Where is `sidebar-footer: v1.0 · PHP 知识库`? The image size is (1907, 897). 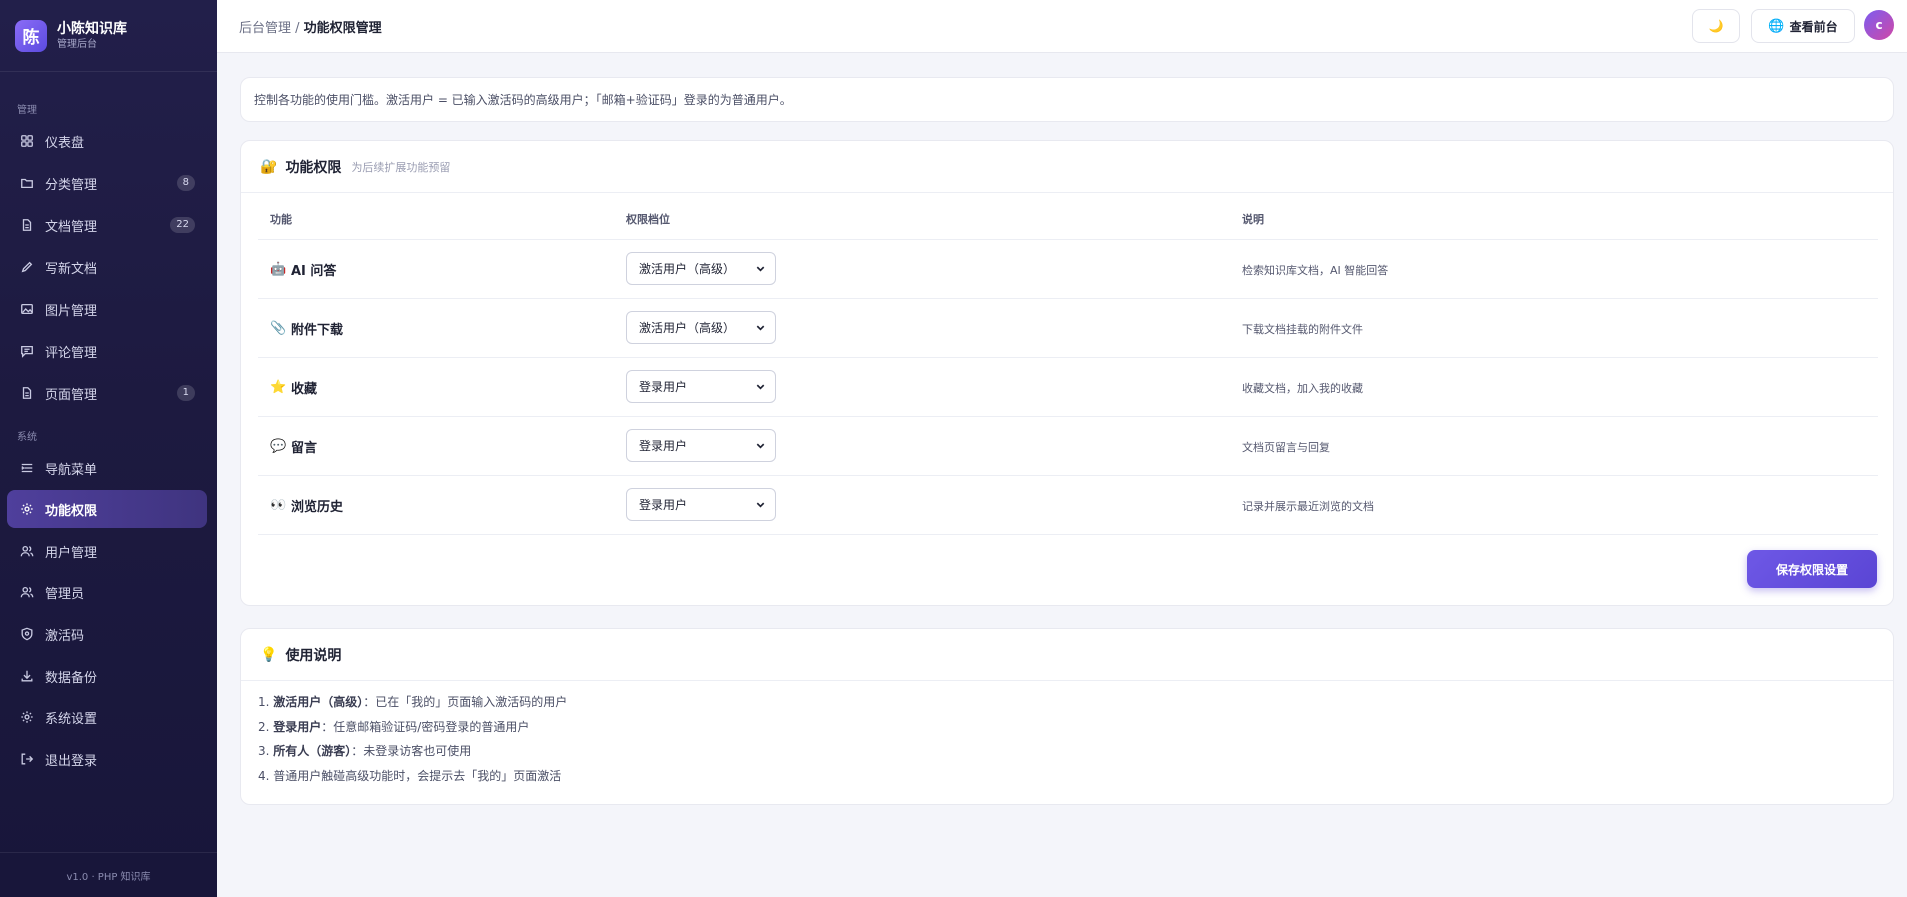 sidebar-footer: v1.0 · PHP 知识库 is located at coordinates (108, 874).